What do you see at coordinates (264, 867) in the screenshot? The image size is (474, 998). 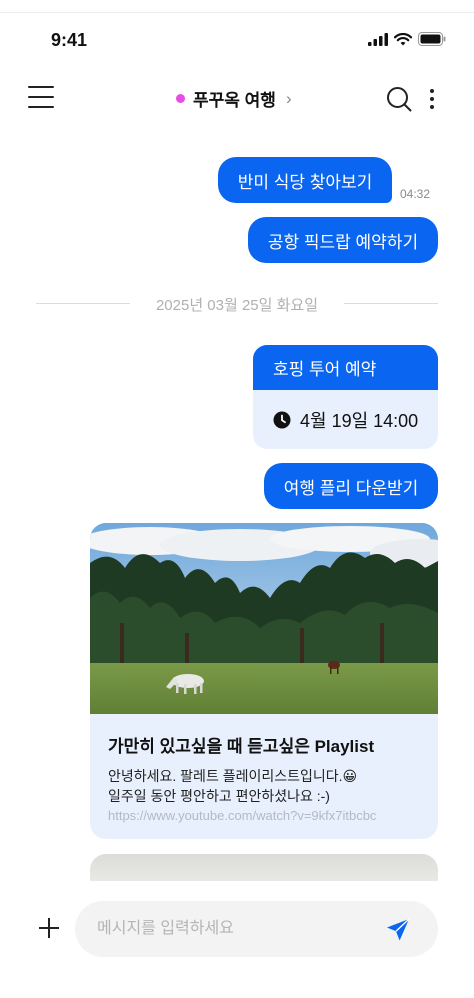 I see `link-preview-card` at bounding box center [264, 867].